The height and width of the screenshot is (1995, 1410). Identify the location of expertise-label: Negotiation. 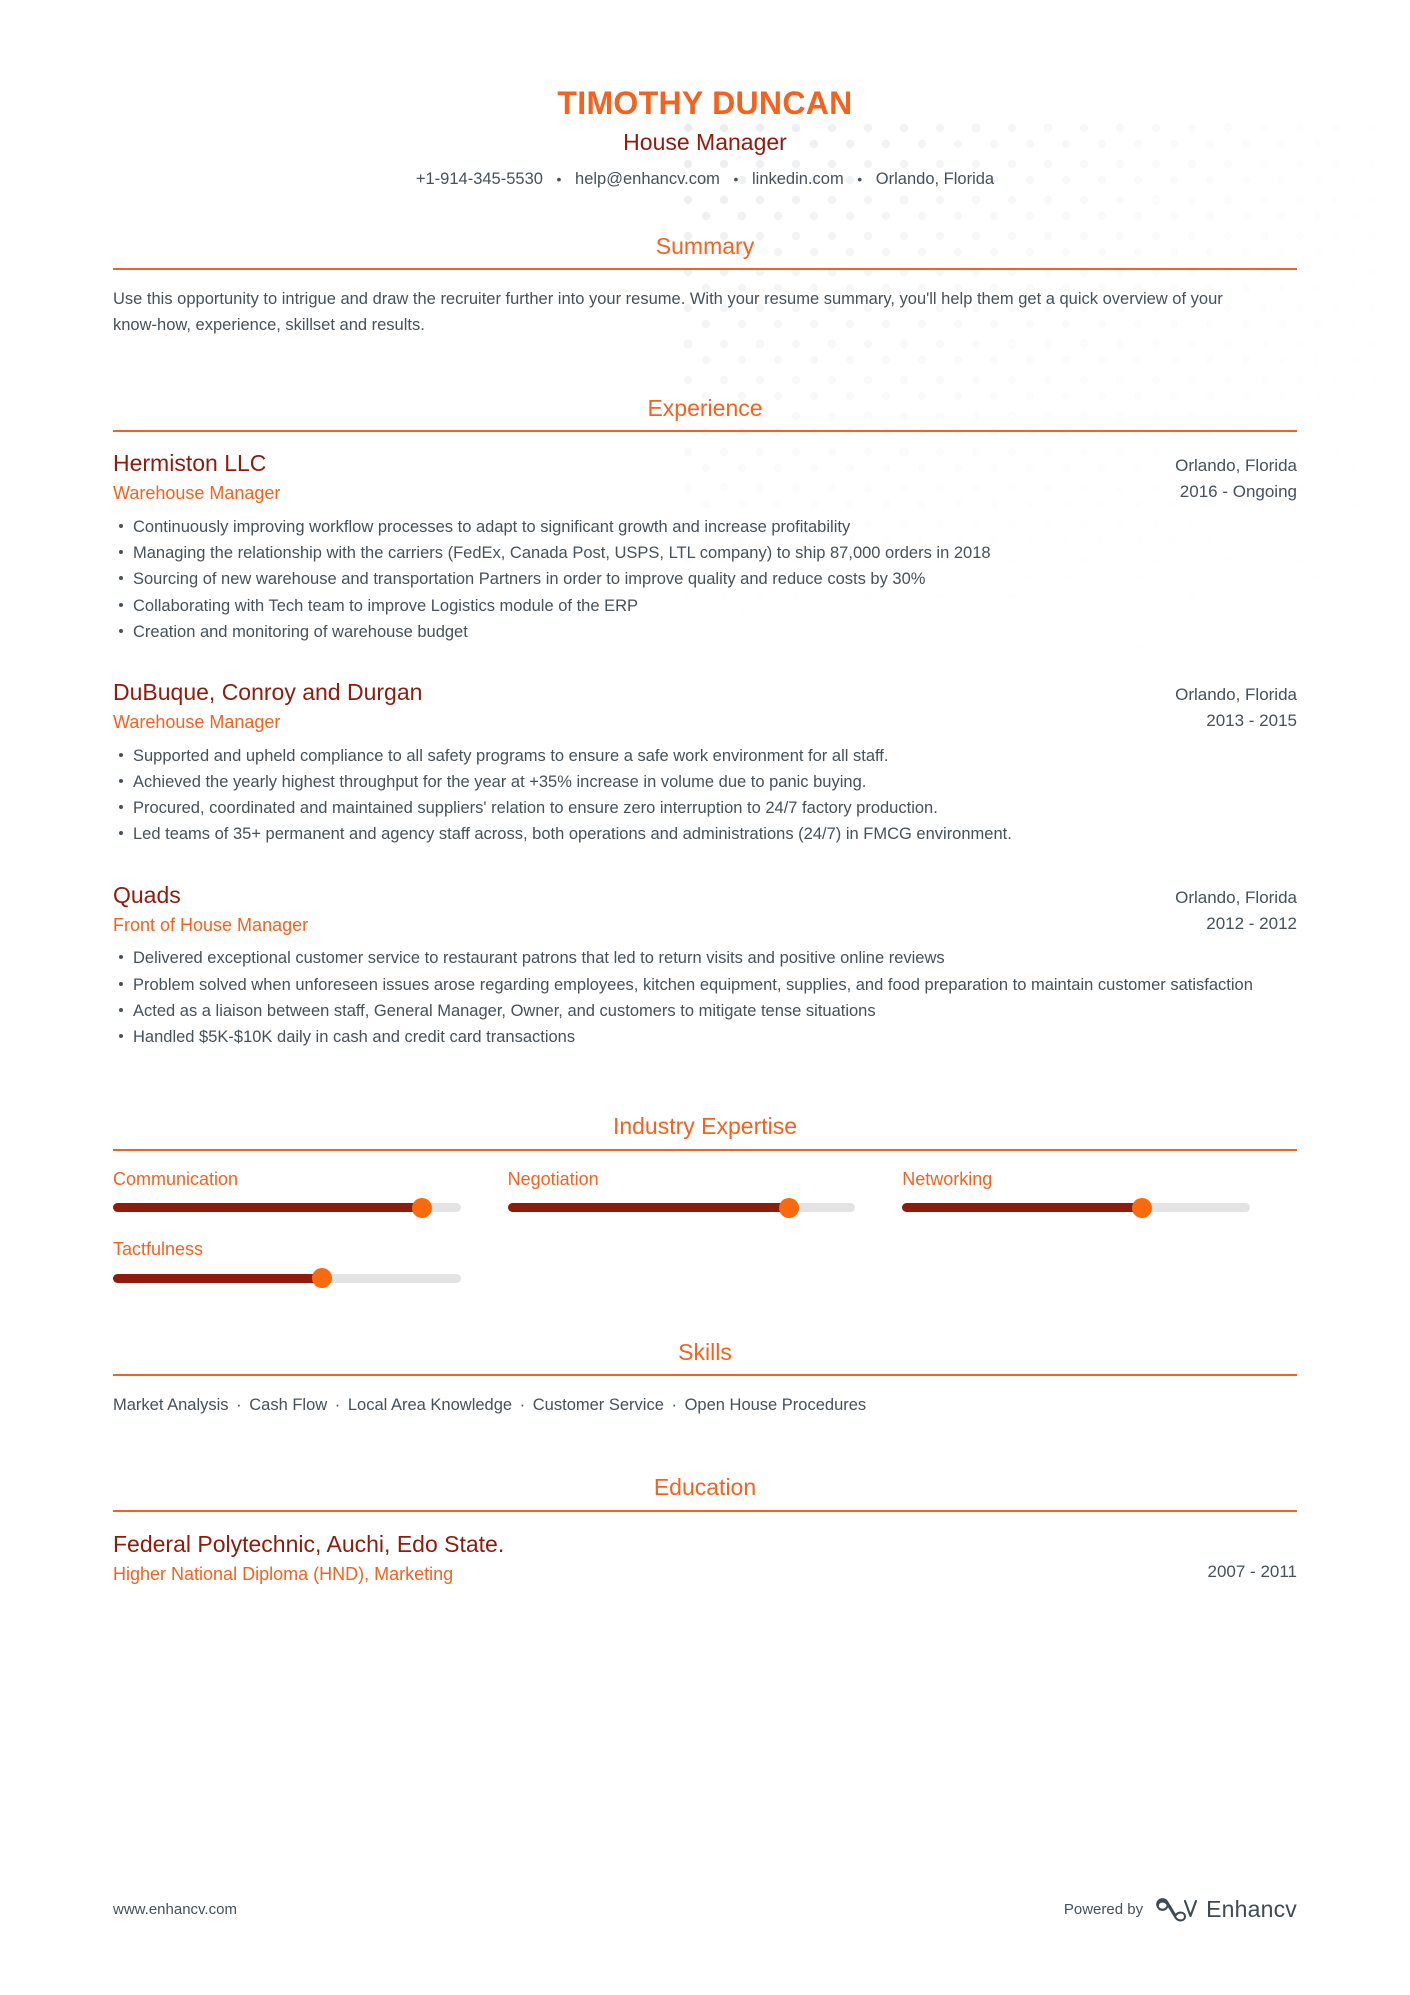
(553, 1179).